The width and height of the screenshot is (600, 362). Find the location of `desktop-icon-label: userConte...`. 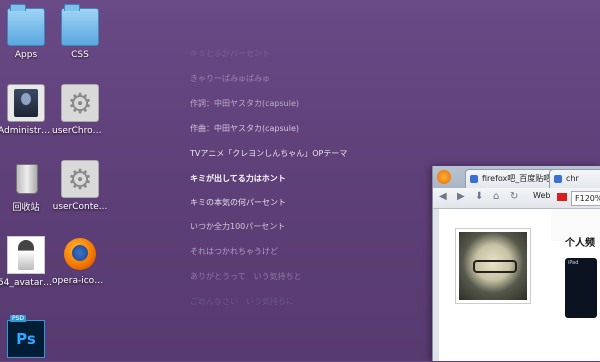

desktop-icon-label: userConte... is located at coordinates (80, 207).